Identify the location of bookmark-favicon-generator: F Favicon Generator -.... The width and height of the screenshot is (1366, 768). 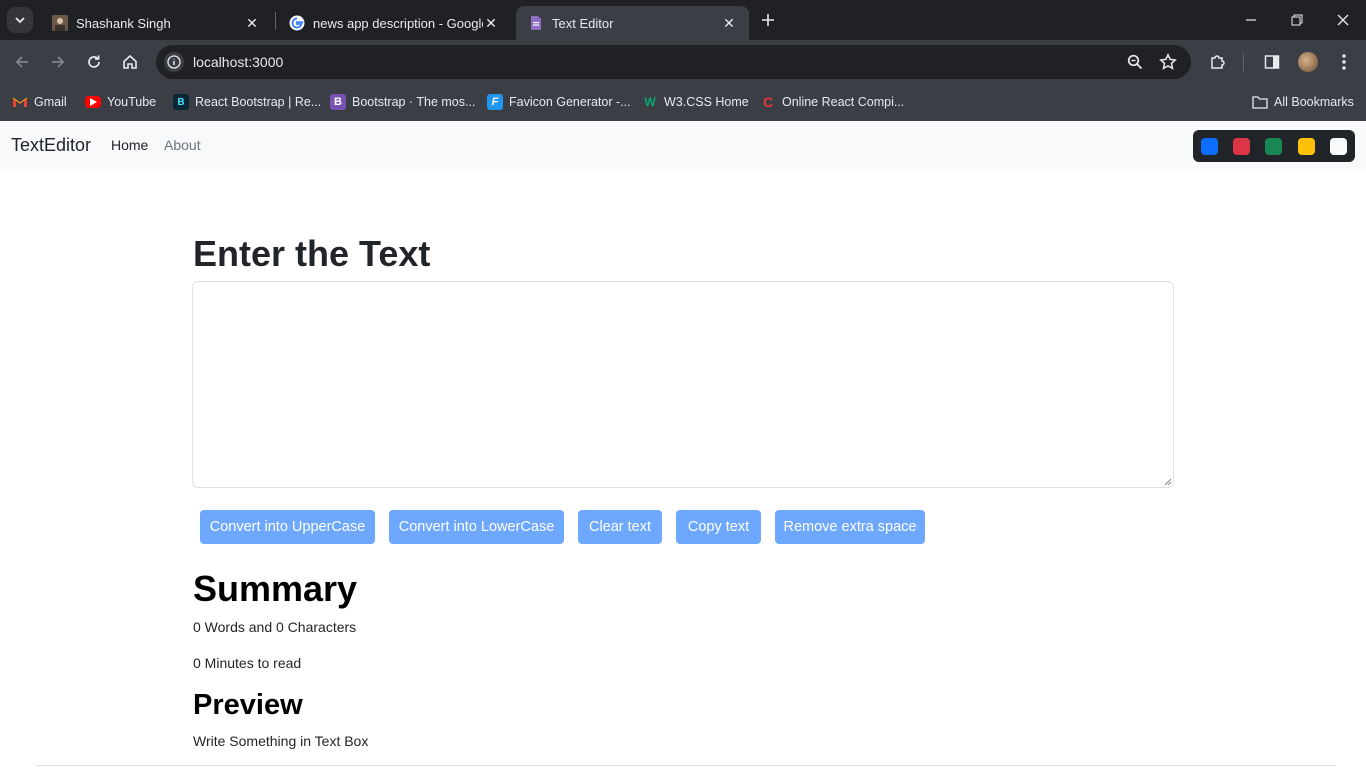
(559, 102).